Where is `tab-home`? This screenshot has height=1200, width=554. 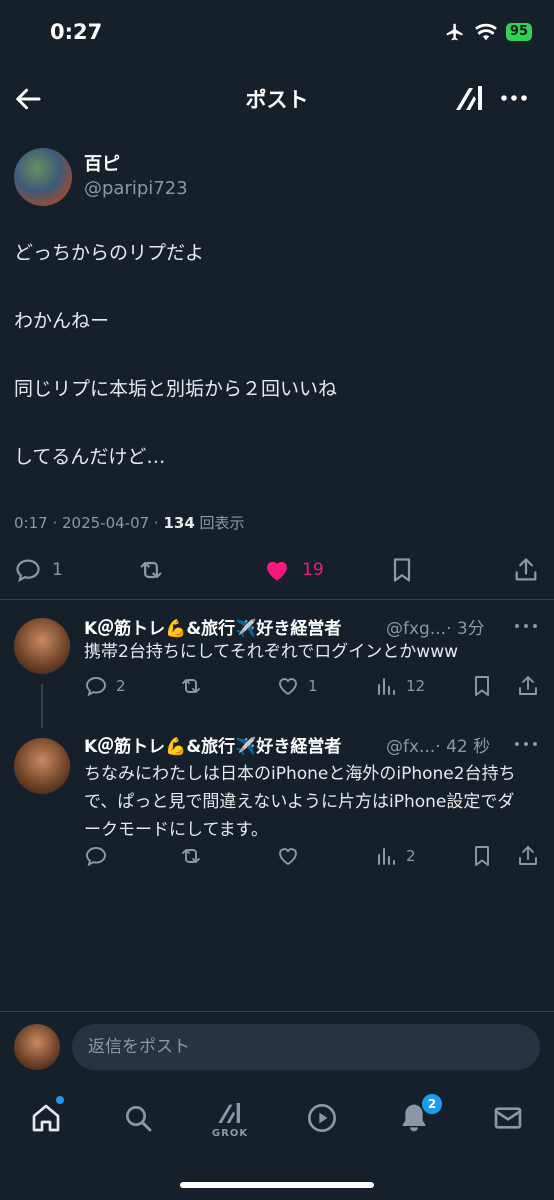
tab-home is located at coordinates (46, 1117).